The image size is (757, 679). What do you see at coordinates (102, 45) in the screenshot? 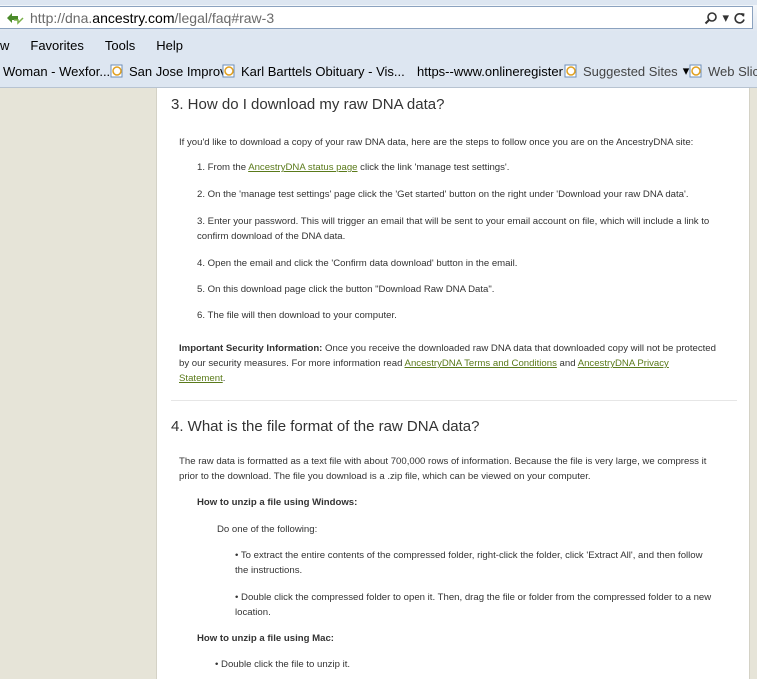
I see `menu-bar: w Favorites Tools Help` at bounding box center [102, 45].